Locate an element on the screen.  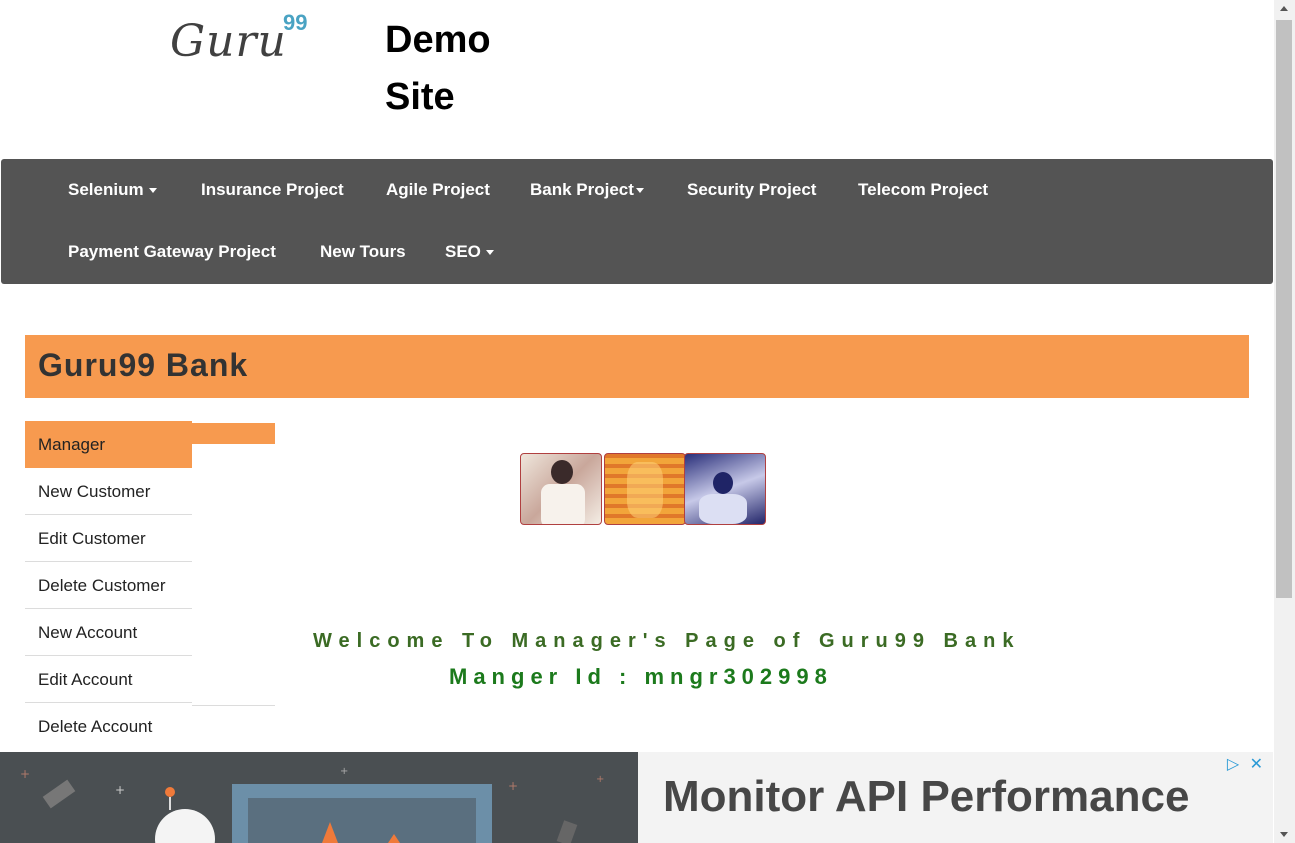
manager-id: Manger Id : mngr302998 is located at coordinates (641, 676).